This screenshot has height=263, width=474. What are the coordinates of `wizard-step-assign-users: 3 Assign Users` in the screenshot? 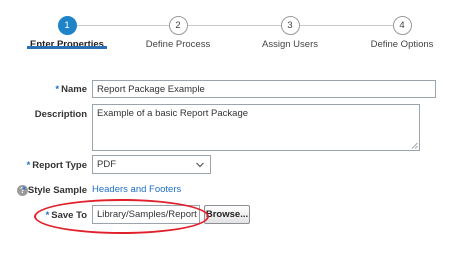 It's located at (290, 30).